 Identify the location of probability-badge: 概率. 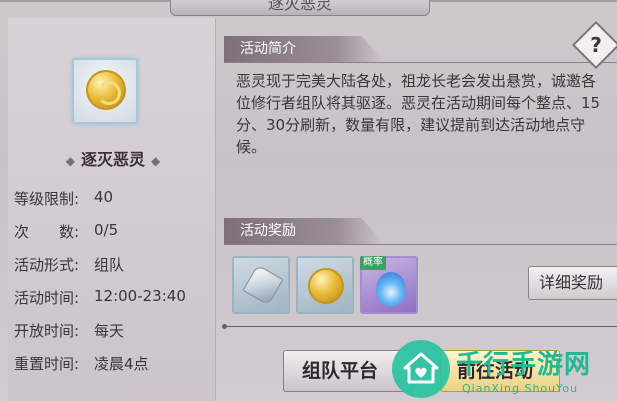
(373, 263).